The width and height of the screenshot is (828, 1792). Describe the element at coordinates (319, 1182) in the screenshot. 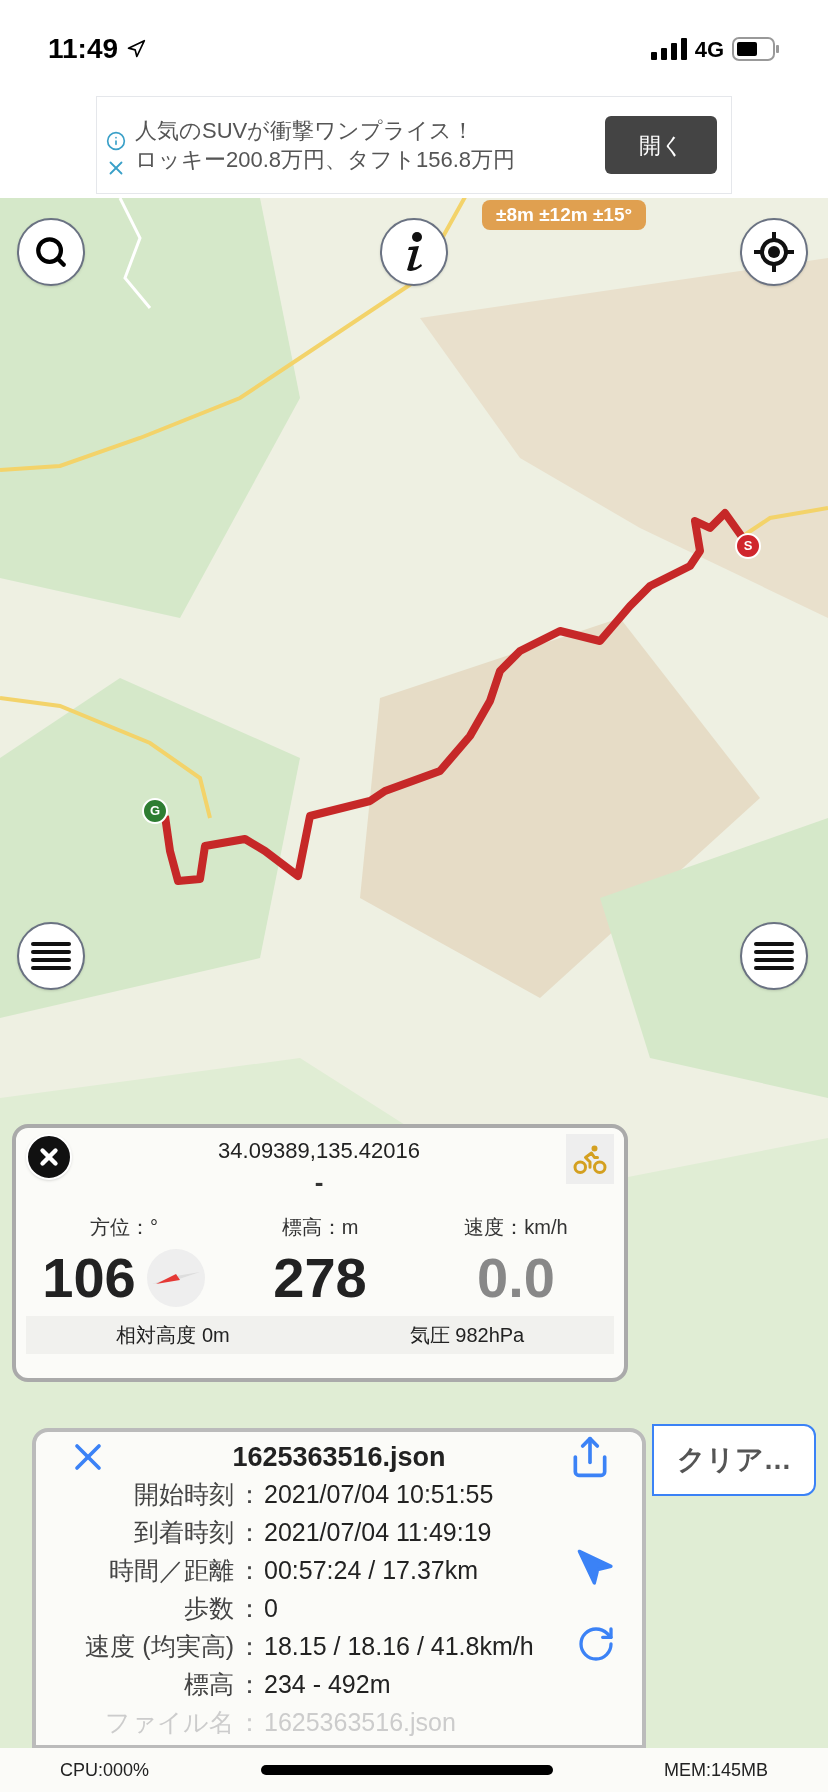

I see `place-text: -` at that location.